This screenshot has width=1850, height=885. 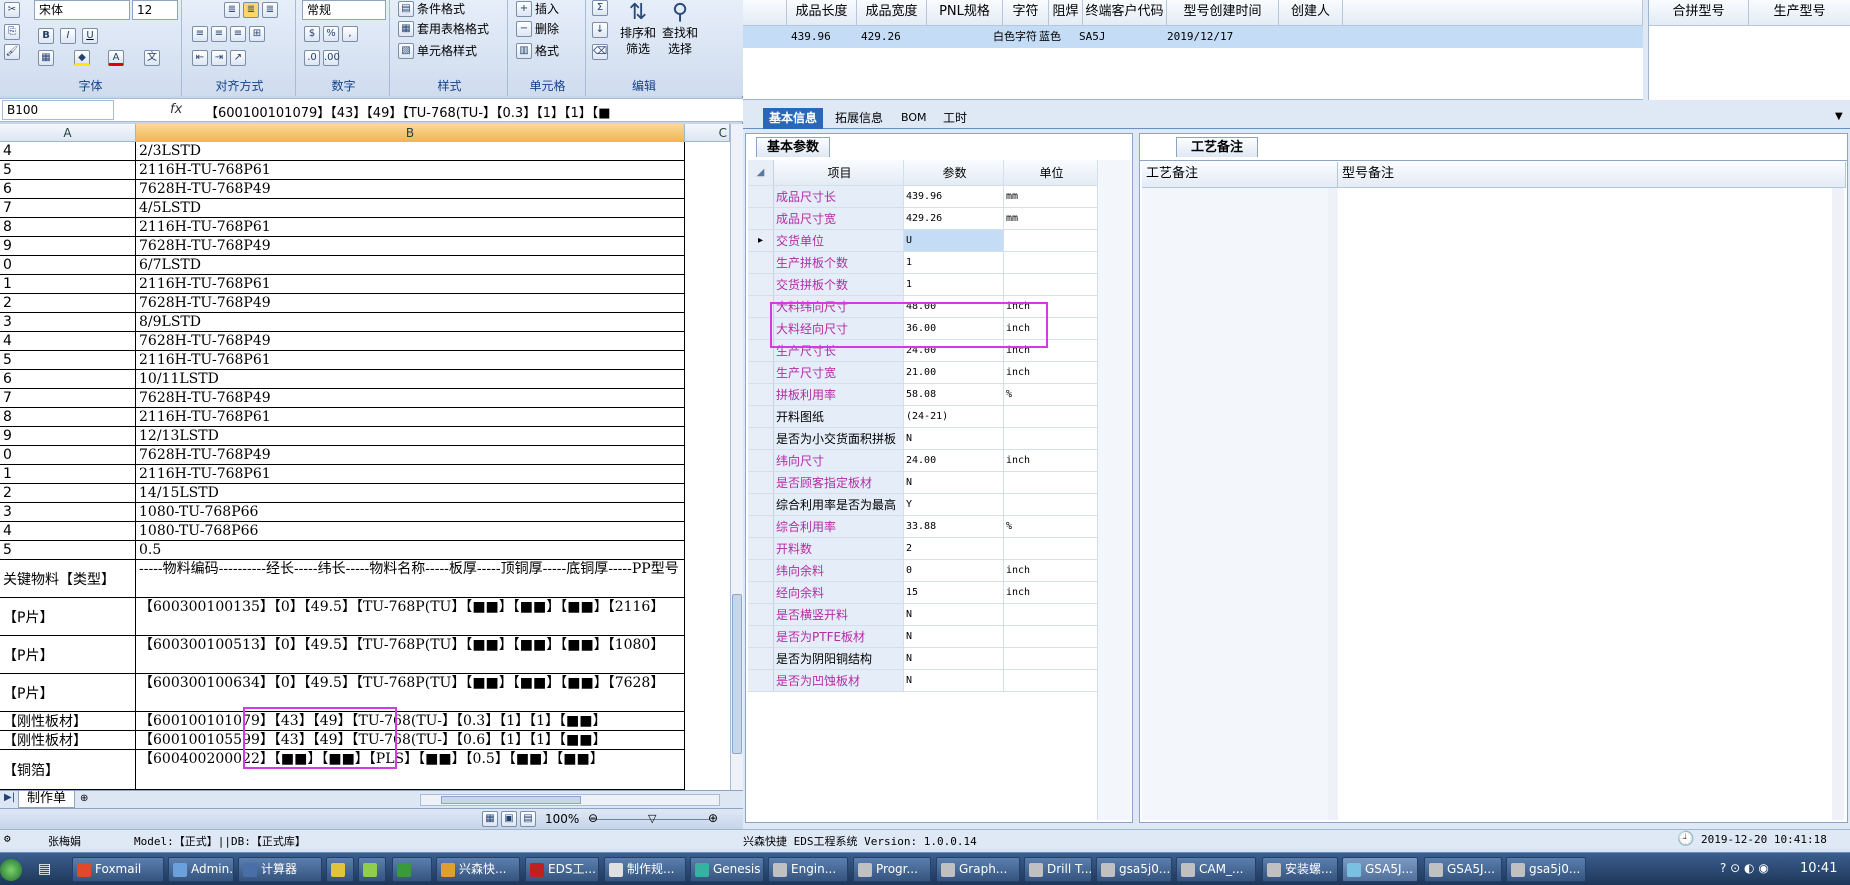 What do you see at coordinates (68, 322) in the screenshot?
I see `cell-a: 3` at bounding box center [68, 322].